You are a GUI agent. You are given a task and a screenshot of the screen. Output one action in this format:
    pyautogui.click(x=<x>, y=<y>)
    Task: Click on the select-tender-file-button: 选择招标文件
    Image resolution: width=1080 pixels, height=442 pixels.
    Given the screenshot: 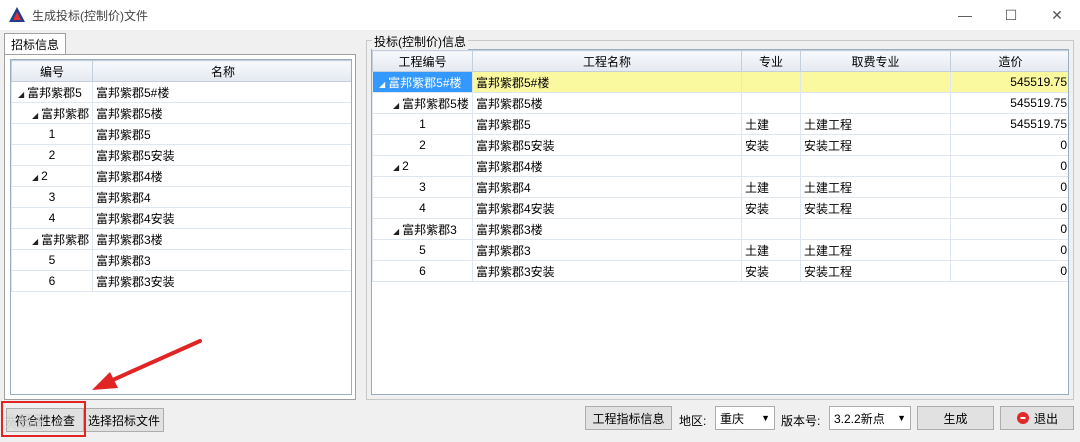 What is the action you would take?
    pyautogui.click(x=124, y=420)
    